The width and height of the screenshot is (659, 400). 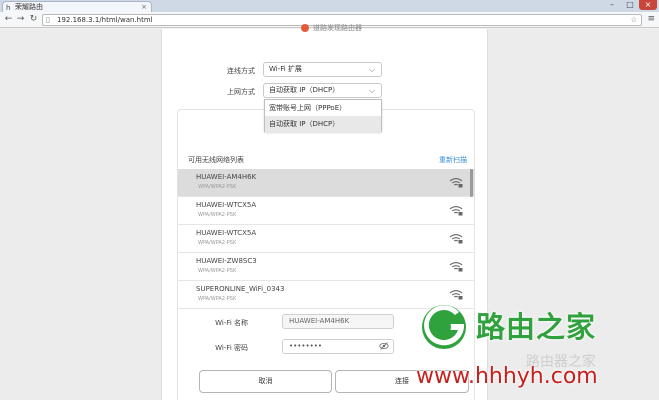 What do you see at coordinates (651, 19) in the screenshot?
I see `browser-menu-icon: ≡` at bounding box center [651, 19].